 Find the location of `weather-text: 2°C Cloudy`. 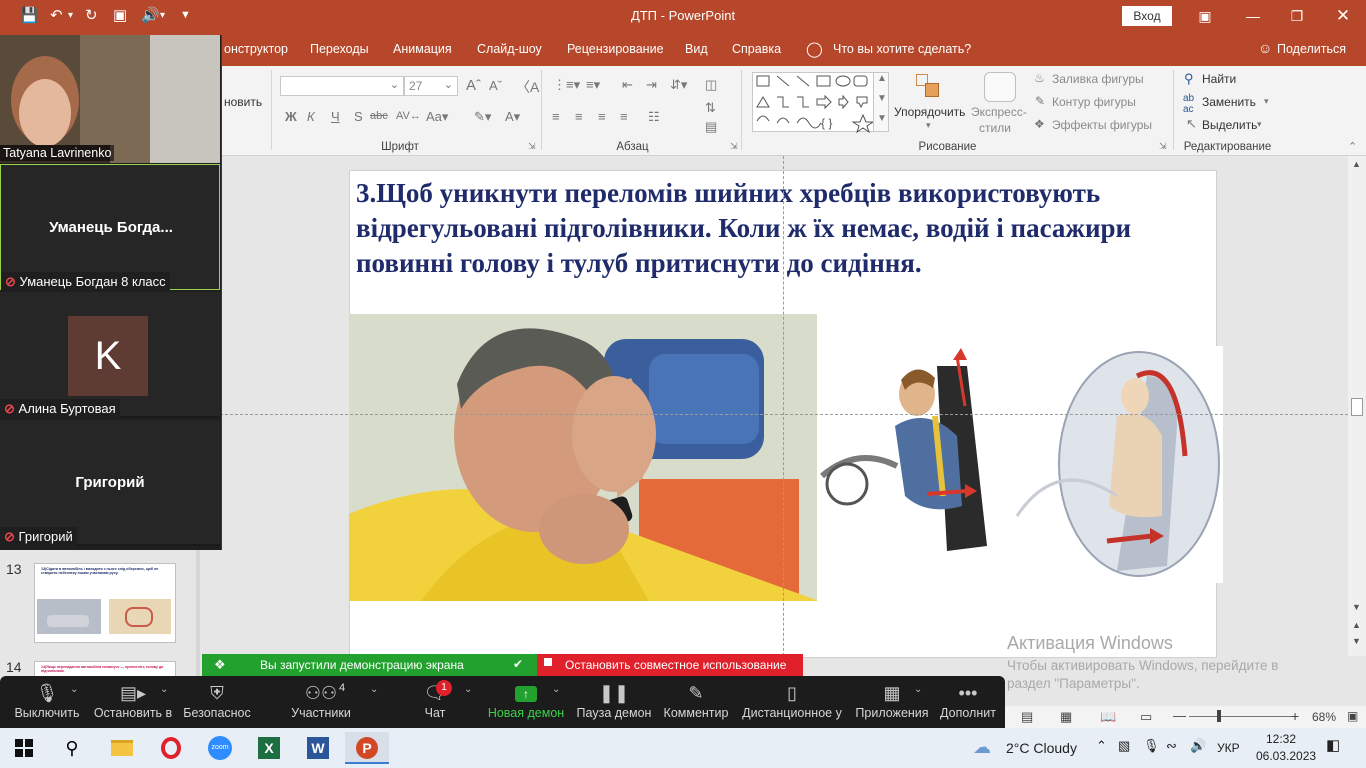

weather-text: 2°C Cloudy is located at coordinates (1041, 748).